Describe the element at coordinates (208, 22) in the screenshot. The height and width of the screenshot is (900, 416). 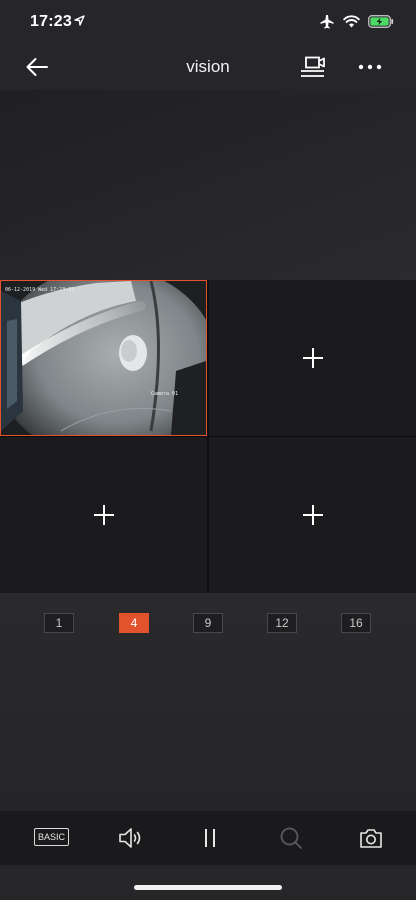
I see `status-bar: 17:23` at that location.